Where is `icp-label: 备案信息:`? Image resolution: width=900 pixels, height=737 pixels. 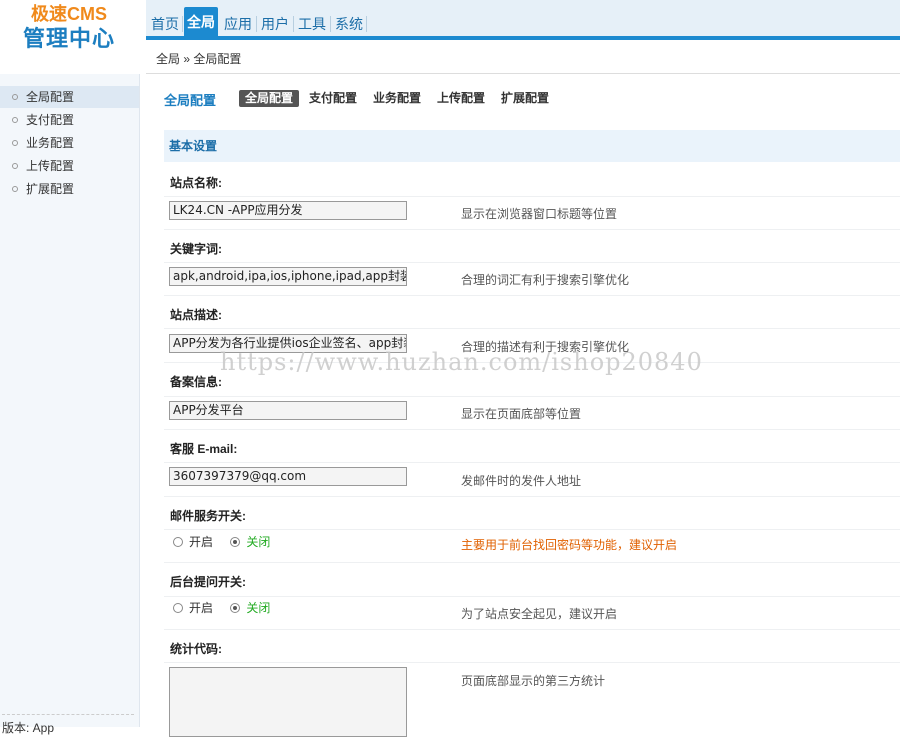
icp-label: 备案信息: is located at coordinates (196, 382).